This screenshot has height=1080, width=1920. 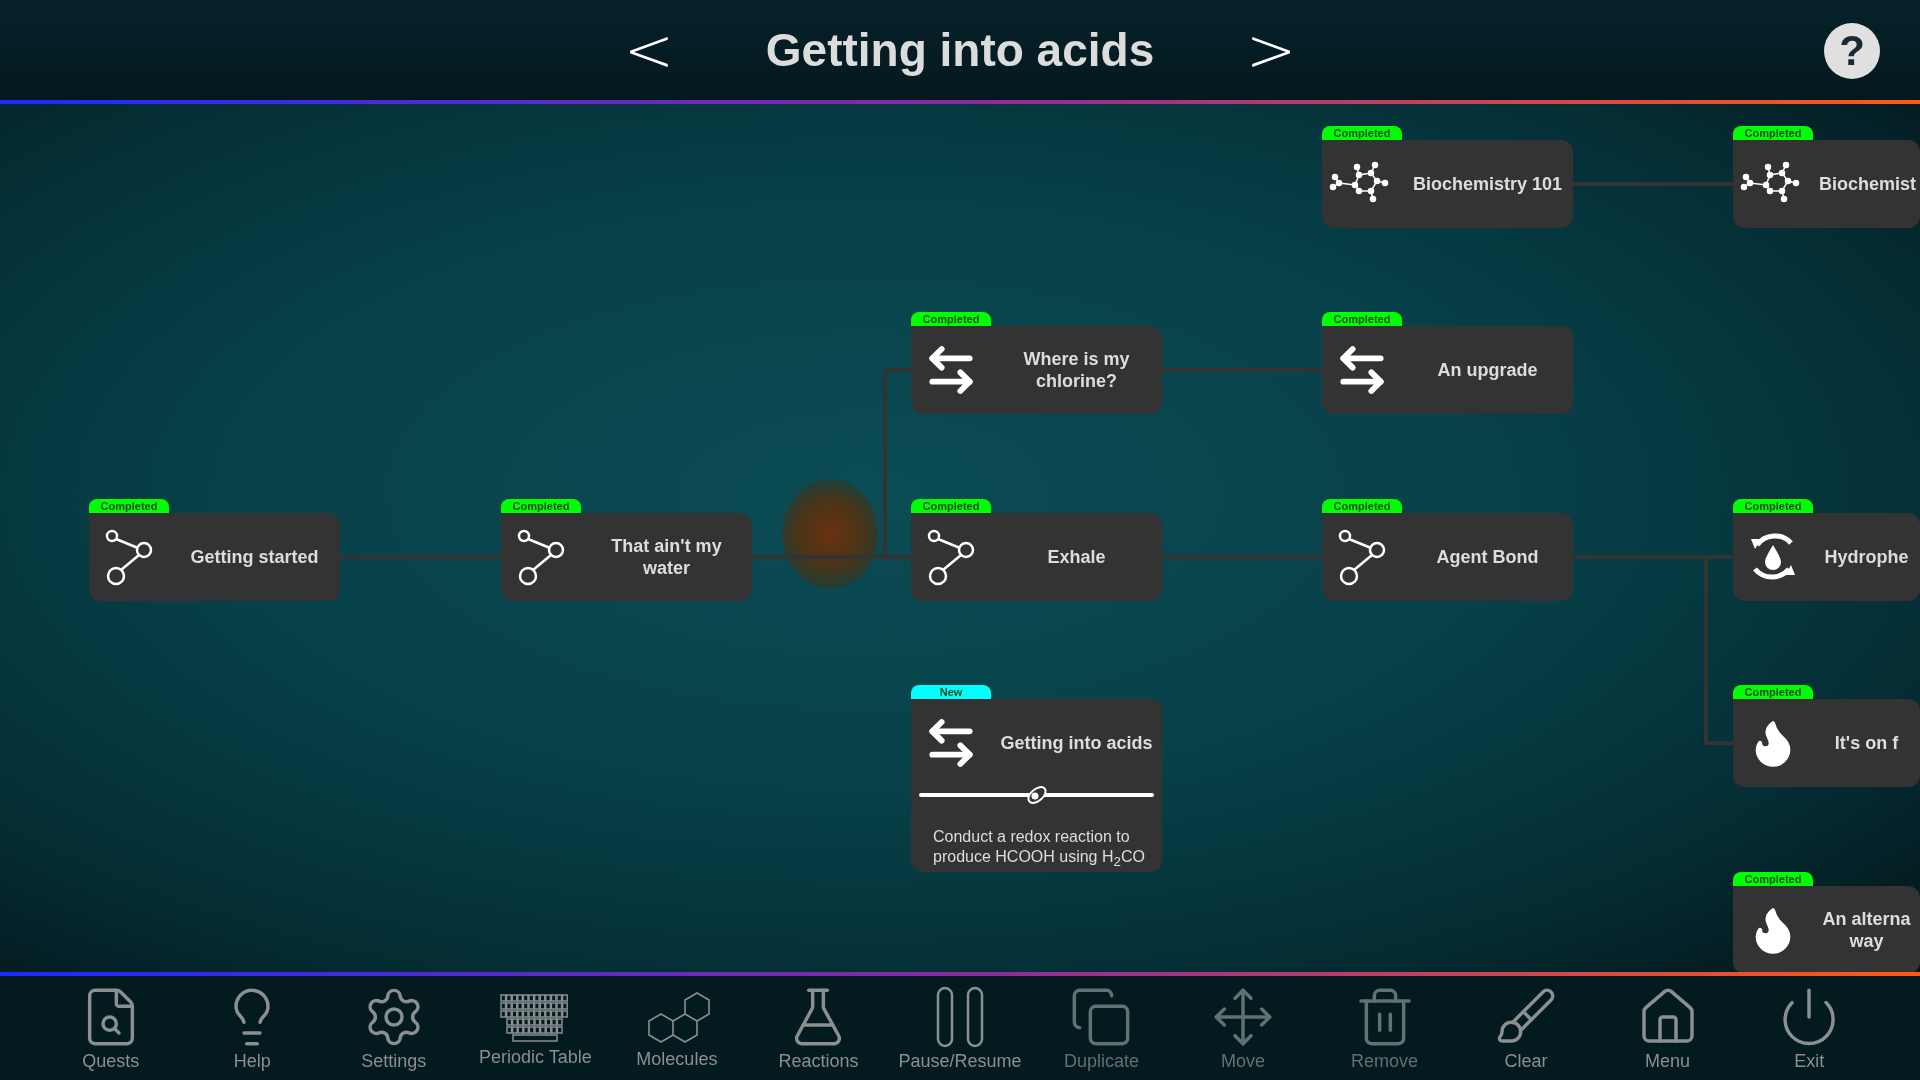 I want to click on quest-card: That ain't my water, so click(x=626, y=557).